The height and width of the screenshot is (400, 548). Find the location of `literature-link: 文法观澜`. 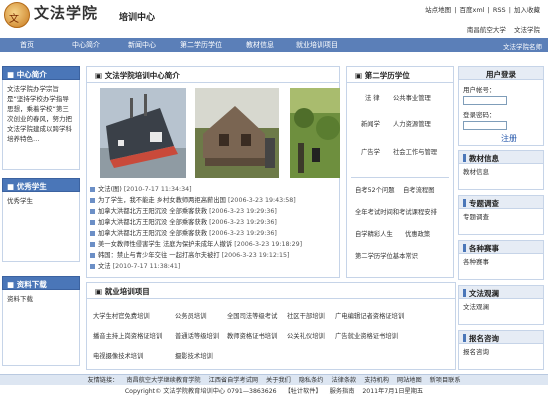

literature-link: 文法观澜 is located at coordinates (476, 307).